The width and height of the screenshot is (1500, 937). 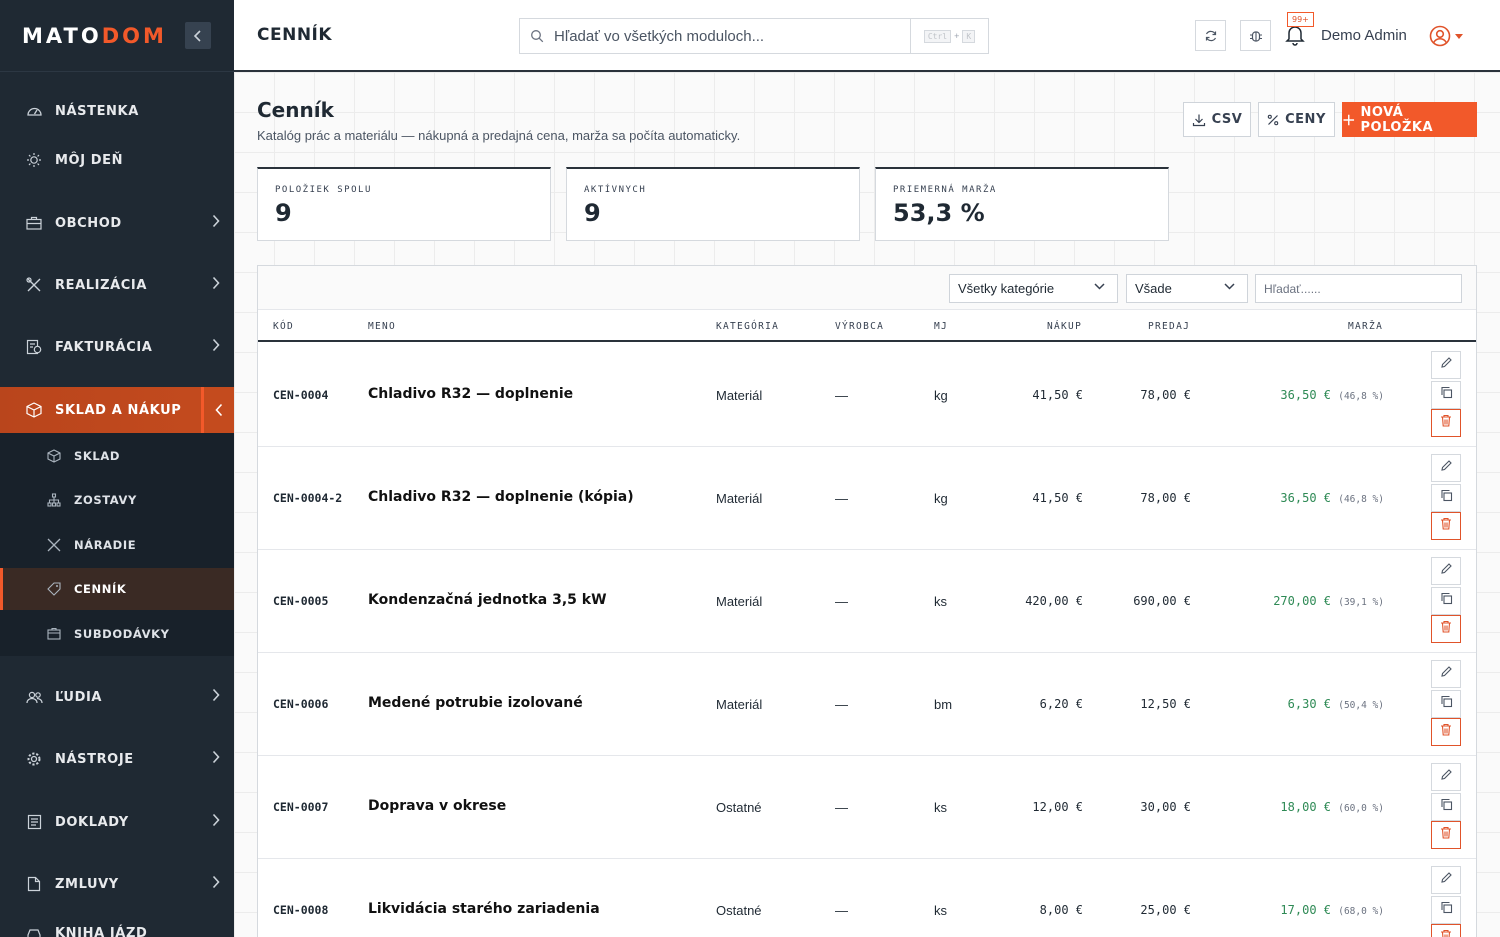 I want to click on page-title-header: Cenník, so click(x=295, y=35).